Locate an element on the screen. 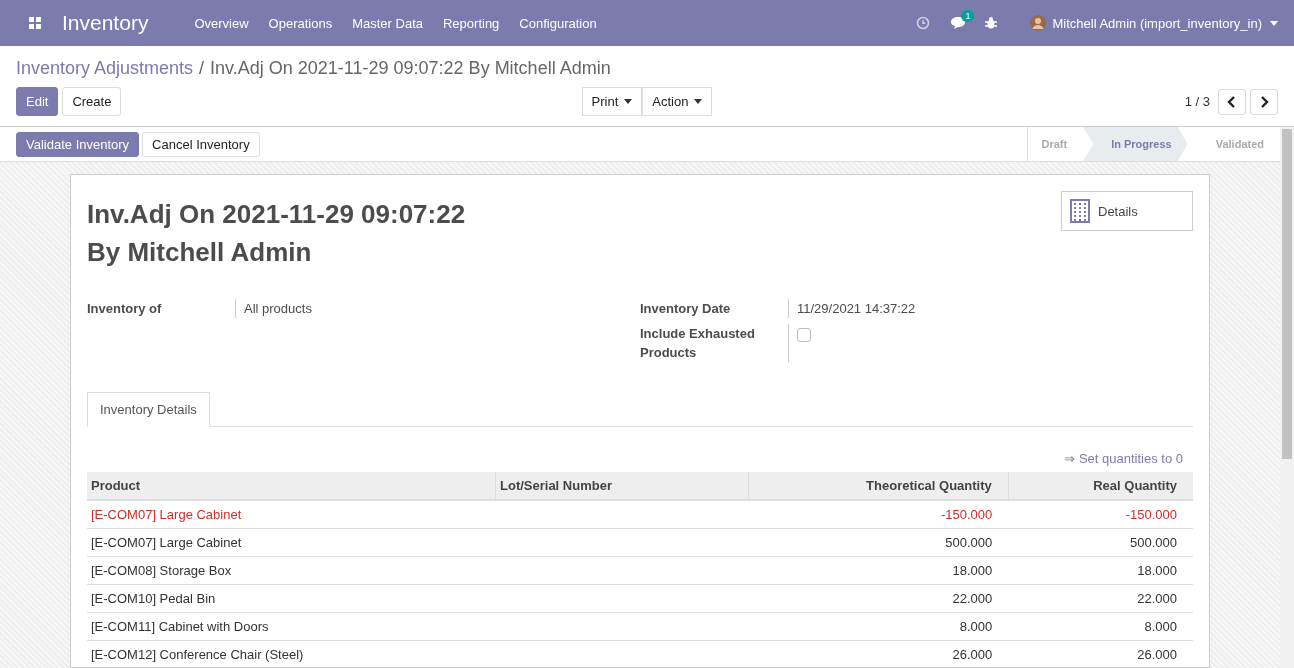 The image size is (1294, 668). record-title: Inv.Adj On 2021-11-29 09:07:22 is located at coordinates (276, 214).